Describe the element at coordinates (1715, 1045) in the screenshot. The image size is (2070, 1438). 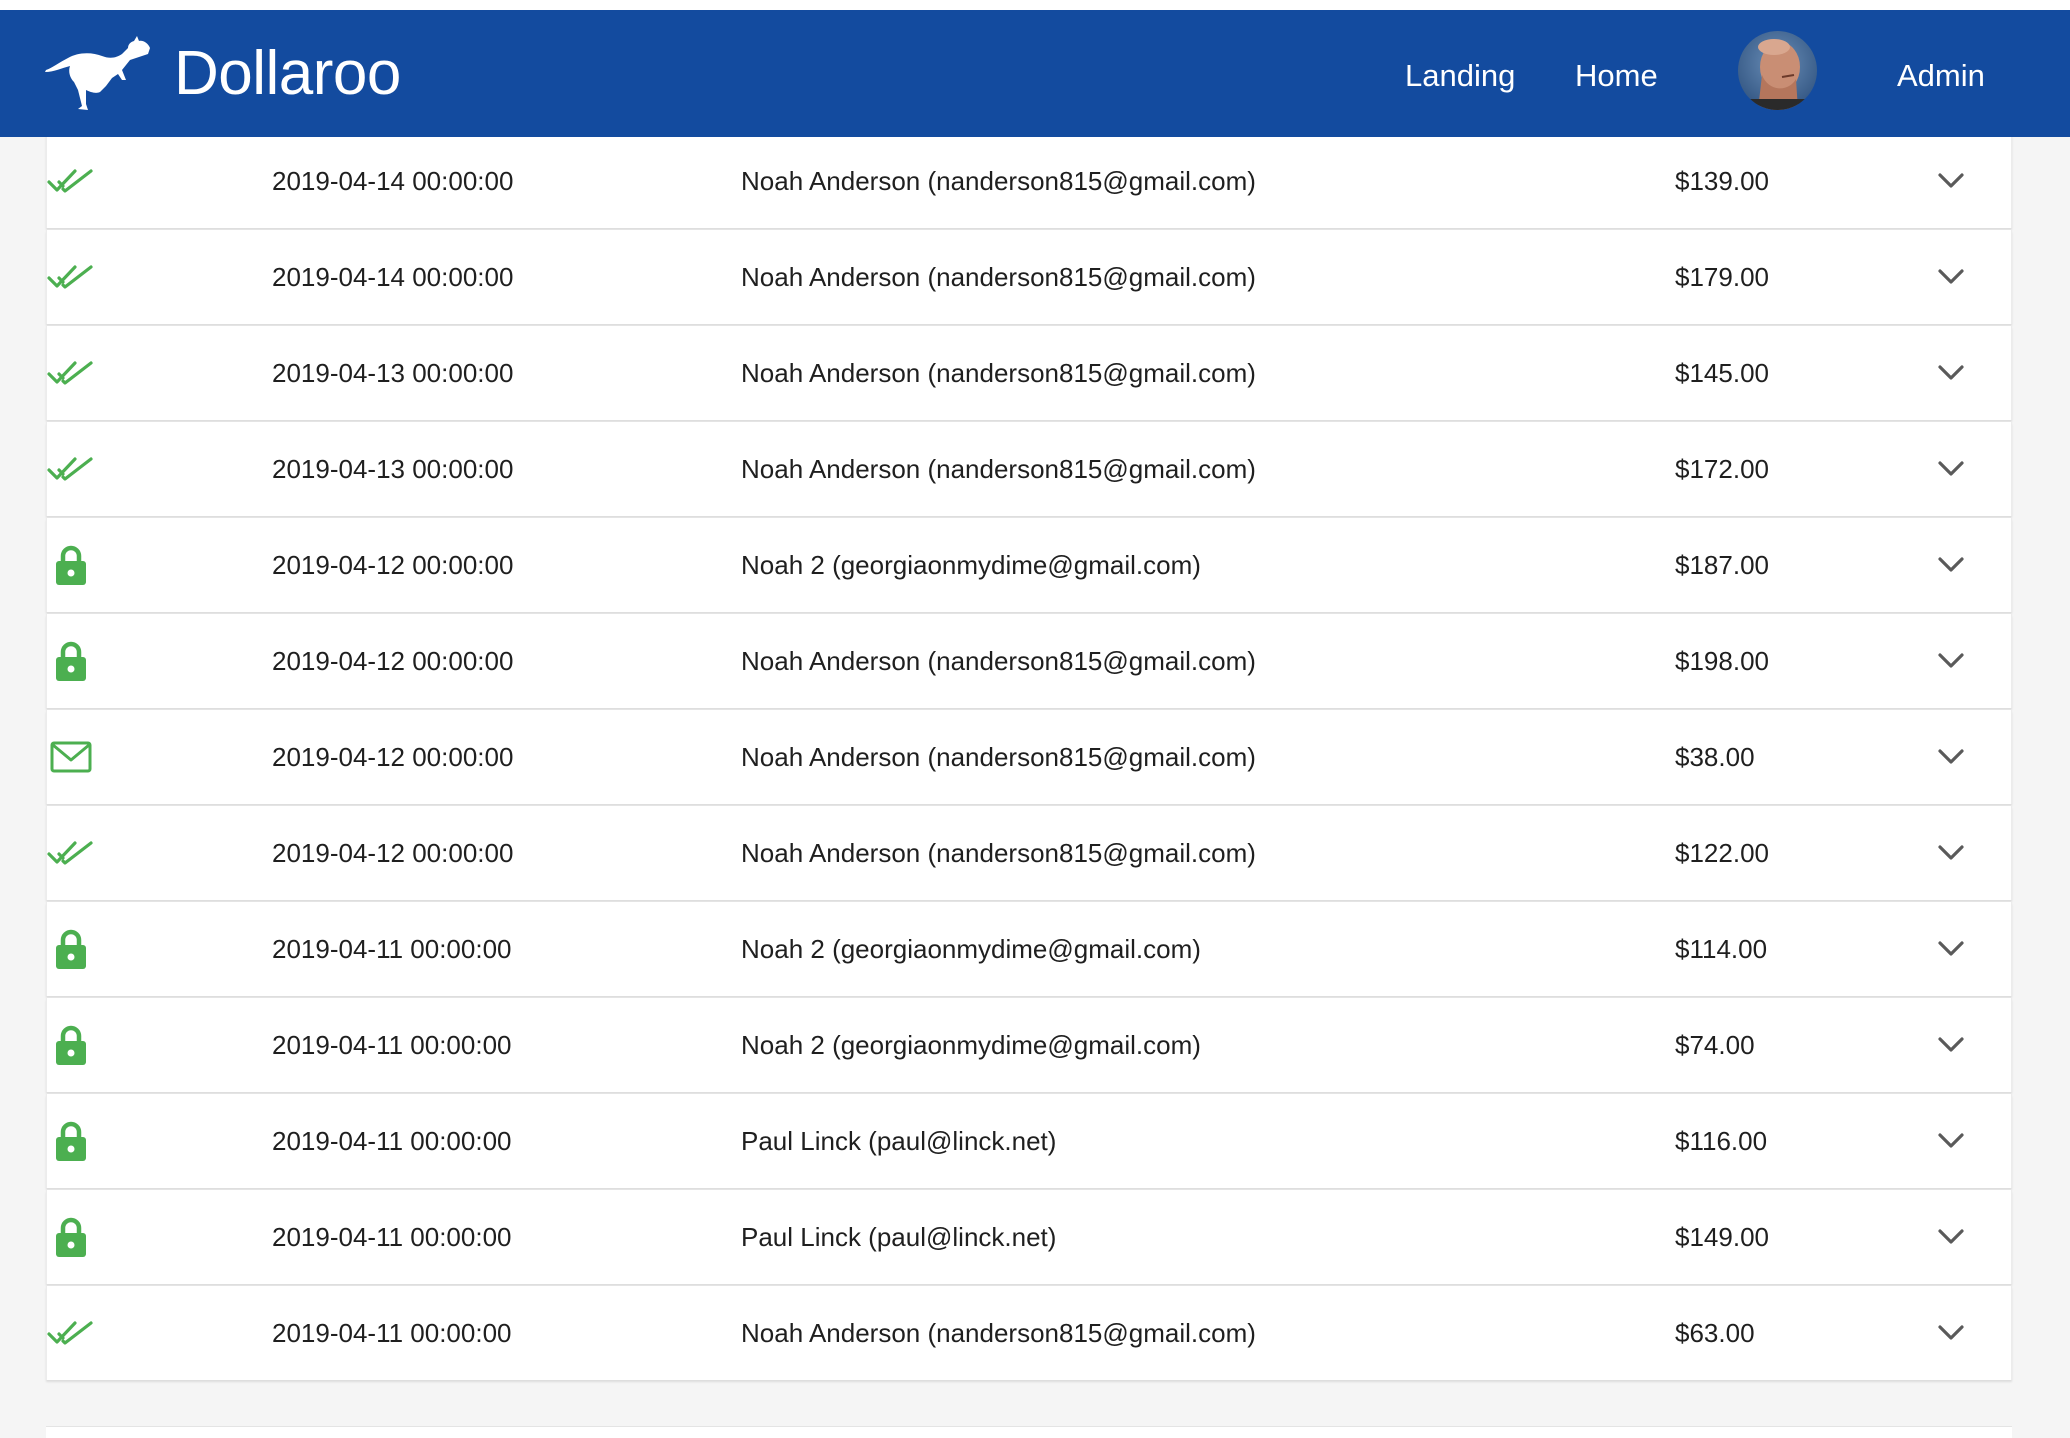
I see `transaction-amount: $74.00` at that location.